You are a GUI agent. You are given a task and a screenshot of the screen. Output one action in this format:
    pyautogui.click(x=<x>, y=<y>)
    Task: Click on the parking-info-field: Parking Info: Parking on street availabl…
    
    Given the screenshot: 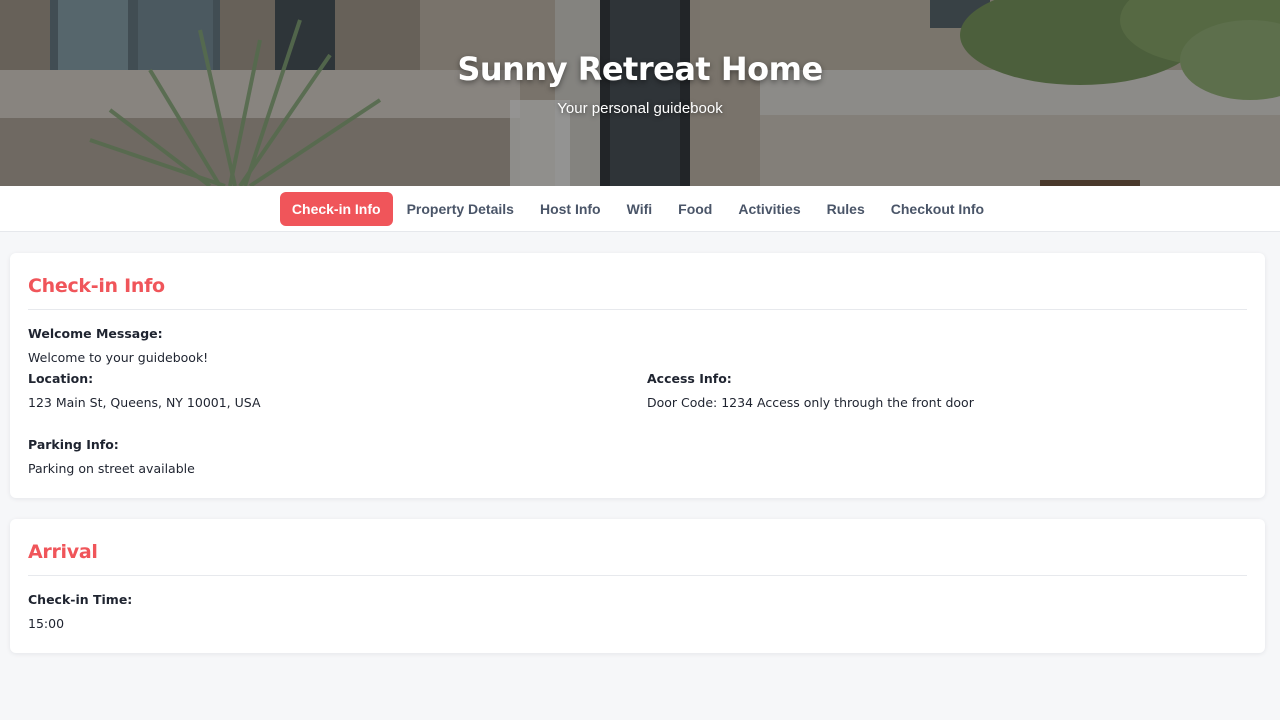 What is the action you would take?
    pyautogui.click(x=337, y=456)
    